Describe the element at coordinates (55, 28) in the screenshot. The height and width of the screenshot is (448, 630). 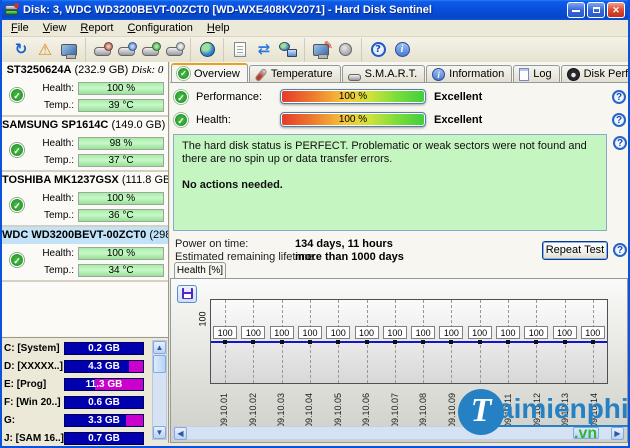
I see `menu-item: View` at that location.